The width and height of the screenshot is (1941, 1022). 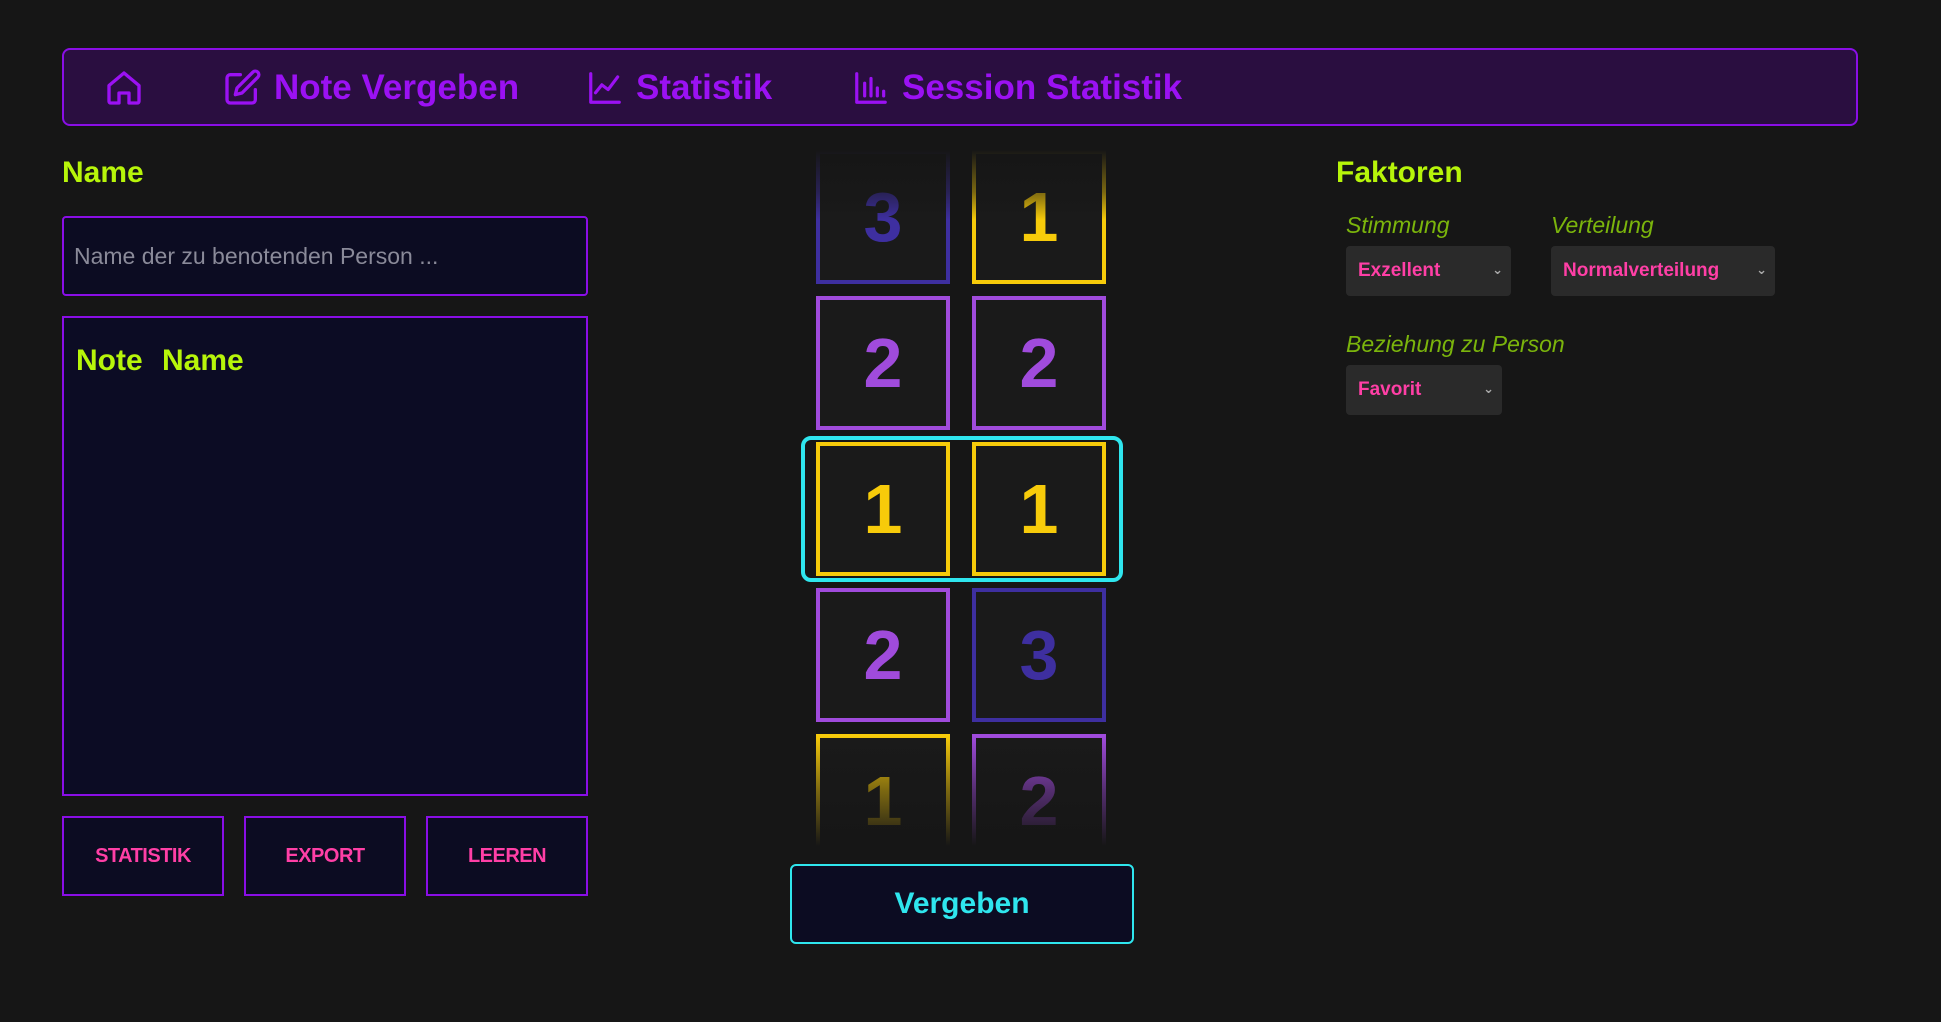 I want to click on beziehung-value: Favorit, so click(x=1390, y=389).